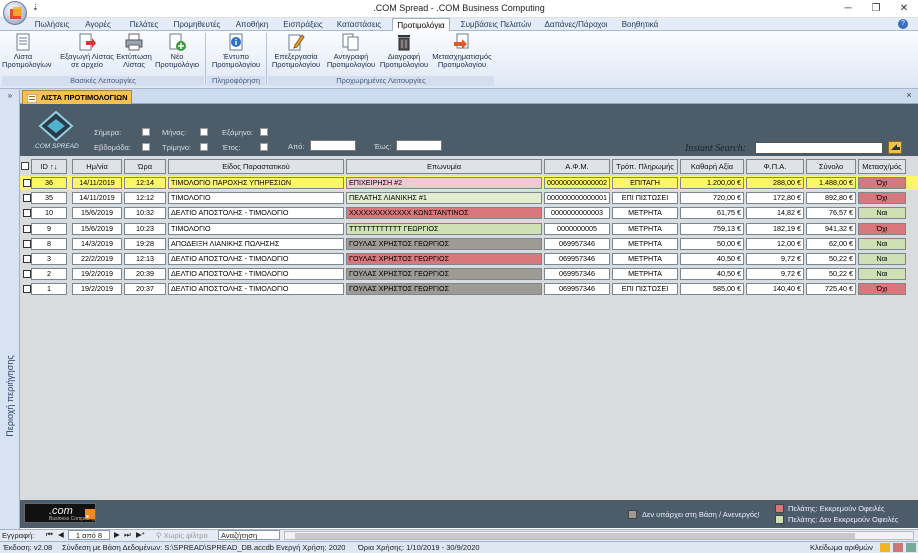 The image size is (918, 553). What do you see at coordinates (134, 56) in the screenshot?
I see `print-list-button: Εκτύπωση Λίστας` at bounding box center [134, 56].